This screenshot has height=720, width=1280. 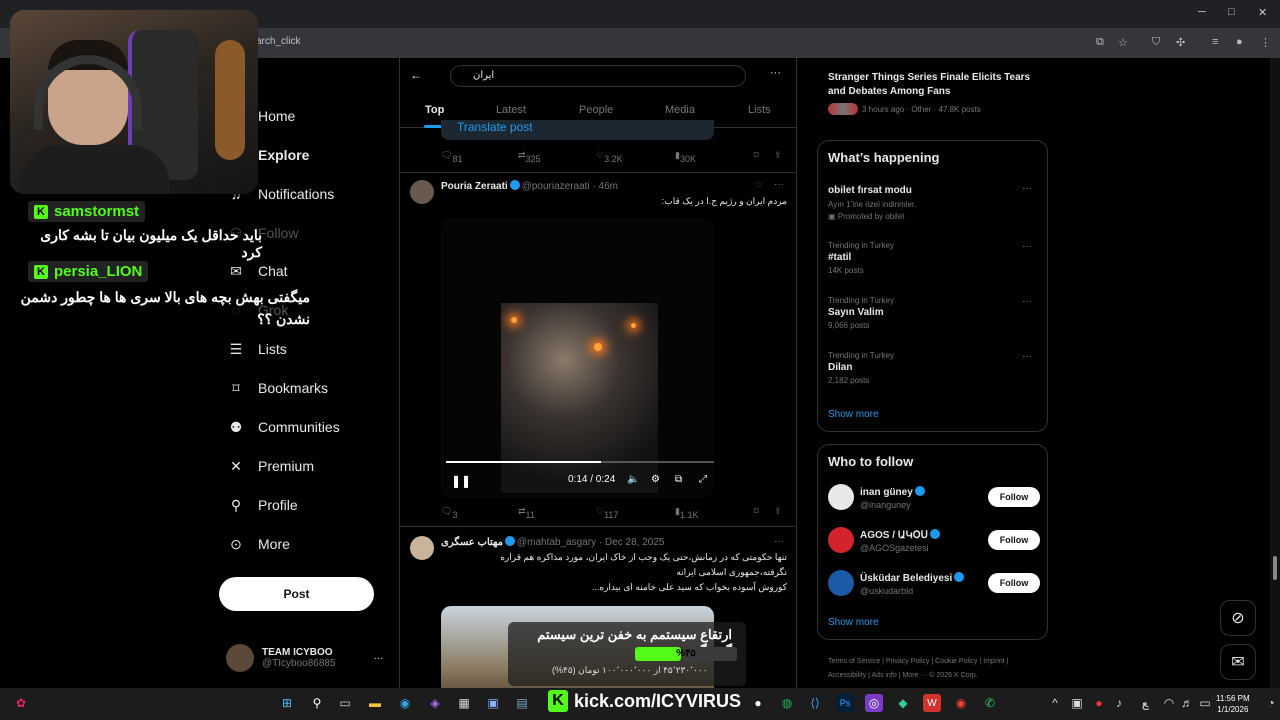 I want to click on volume-icon: ♬, so click(x=1187, y=703).